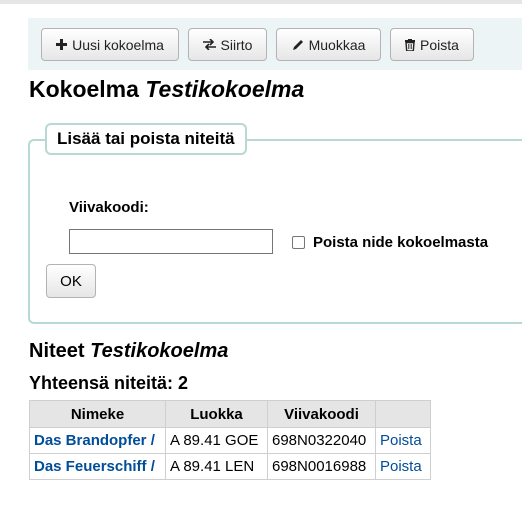 Image resolution: width=522 pixels, height=505 pixels. Describe the element at coordinates (62, 44) in the screenshot. I see `plus-icon` at that location.